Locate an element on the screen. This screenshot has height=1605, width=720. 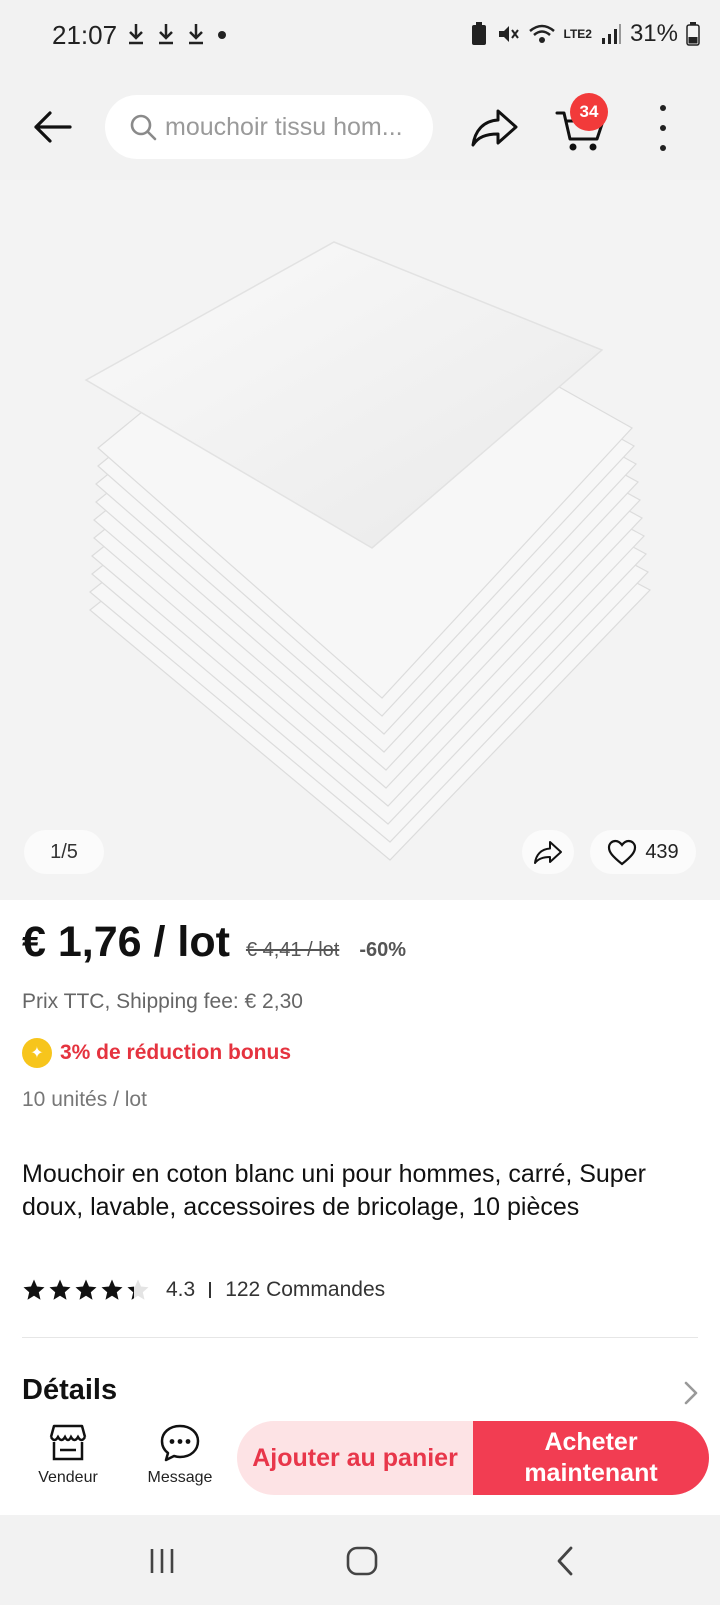
units-per-lot: 10 unités / lot is located at coordinates (84, 1099).